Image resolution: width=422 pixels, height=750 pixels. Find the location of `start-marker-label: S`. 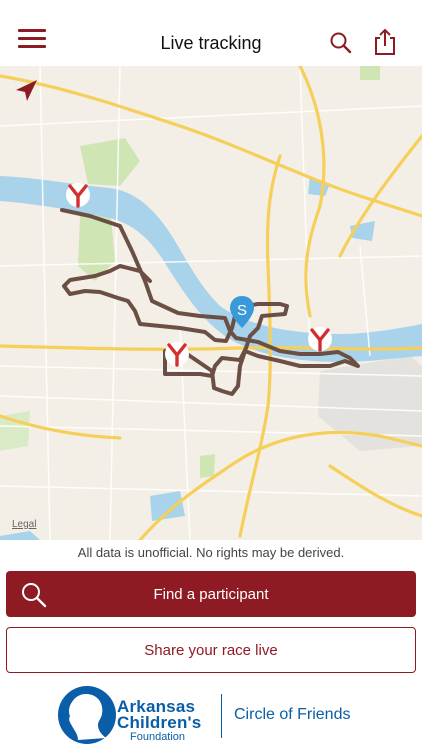

start-marker-label: S is located at coordinates (242, 310).